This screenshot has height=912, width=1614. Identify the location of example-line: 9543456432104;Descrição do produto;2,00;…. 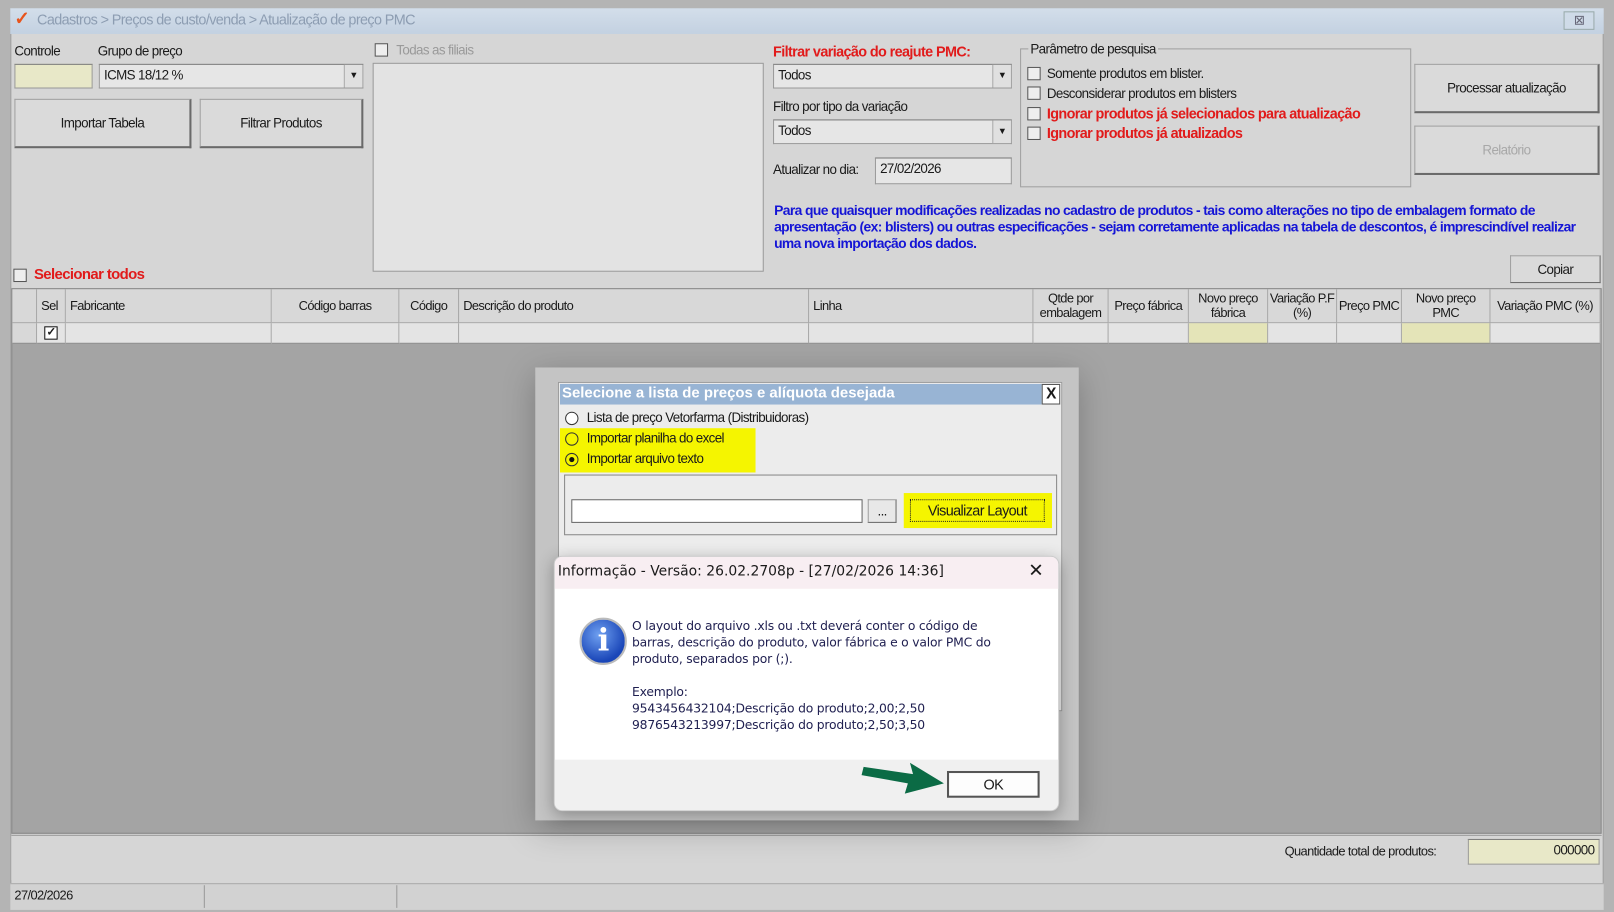
(778, 708).